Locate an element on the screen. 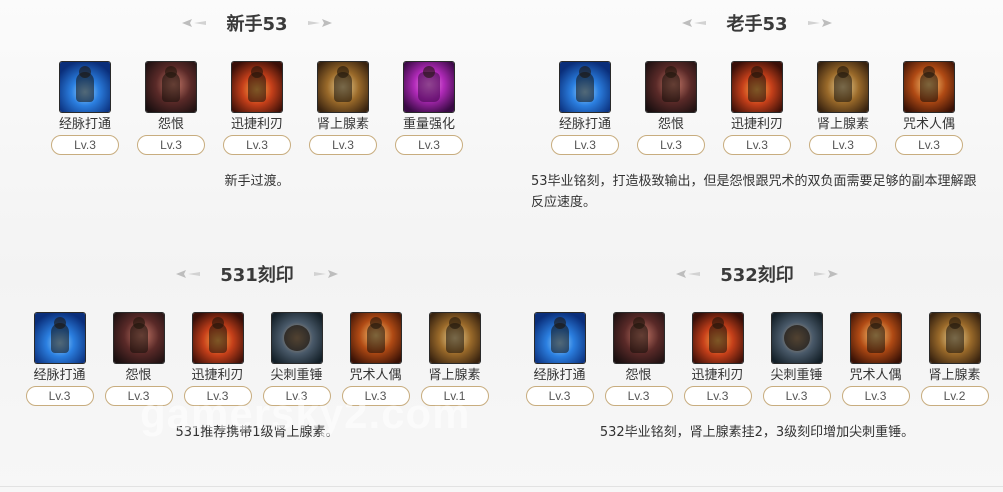  panel-note: 531推荐携带1级肾上腺素。 is located at coordinates (257, 432).